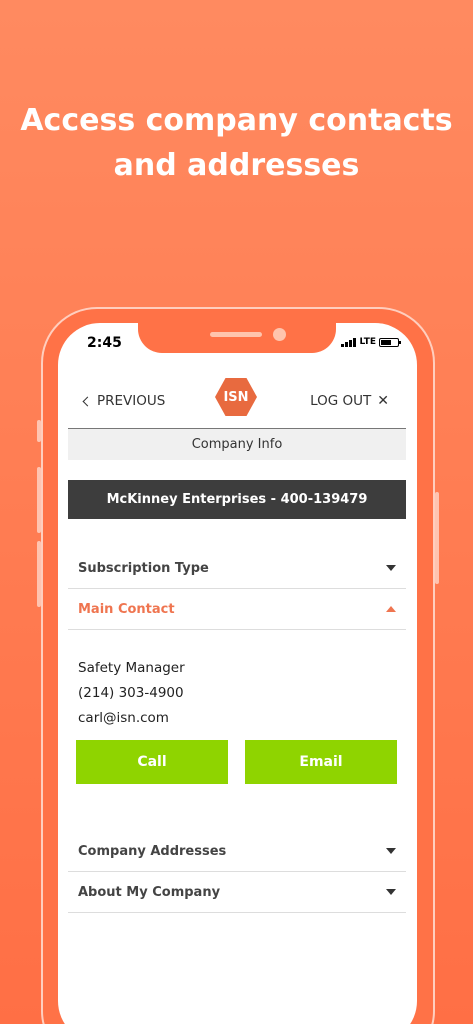 This screenshot has width=473, height=1024. I want to click on accordion-company-addresses: Company Addresses, so click(237, 851).